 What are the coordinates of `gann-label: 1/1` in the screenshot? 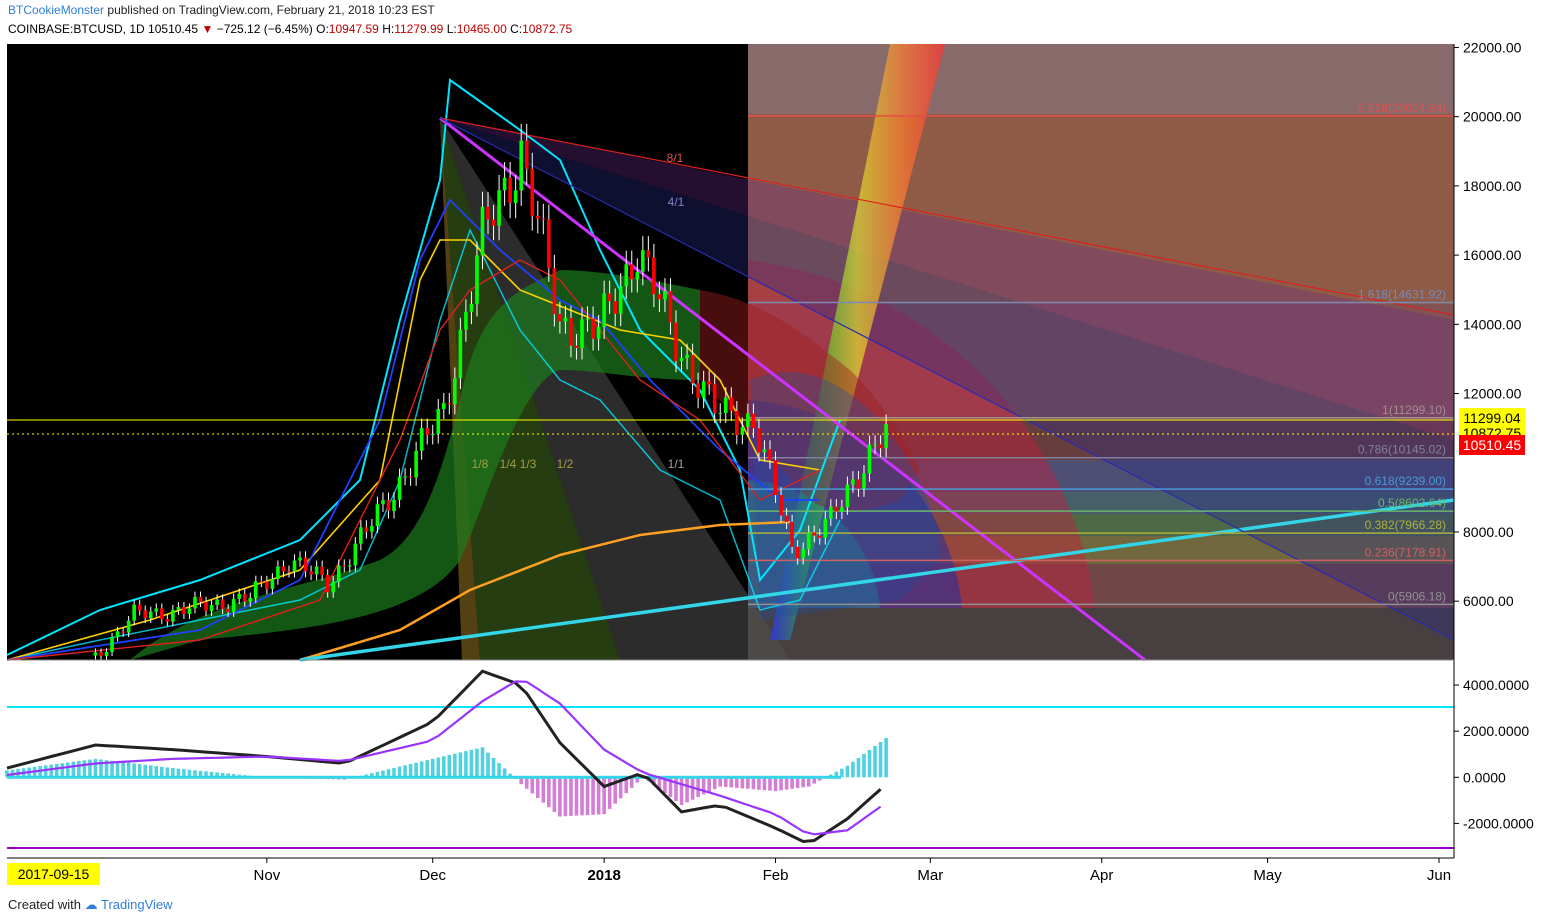 It's located at (676, 464).